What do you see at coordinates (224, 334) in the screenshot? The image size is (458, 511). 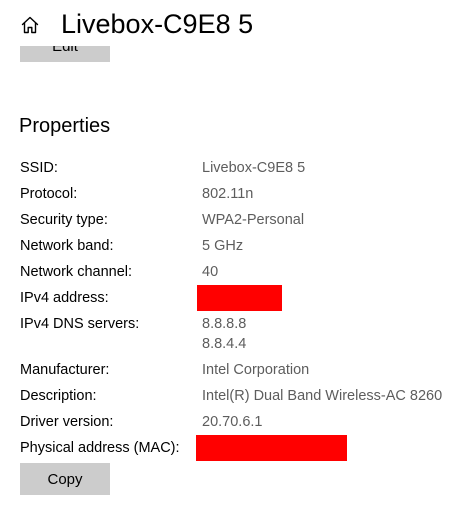 I see `property-value: 8.8.8.8 8.8.4.4` at bounding box center [224, 334].